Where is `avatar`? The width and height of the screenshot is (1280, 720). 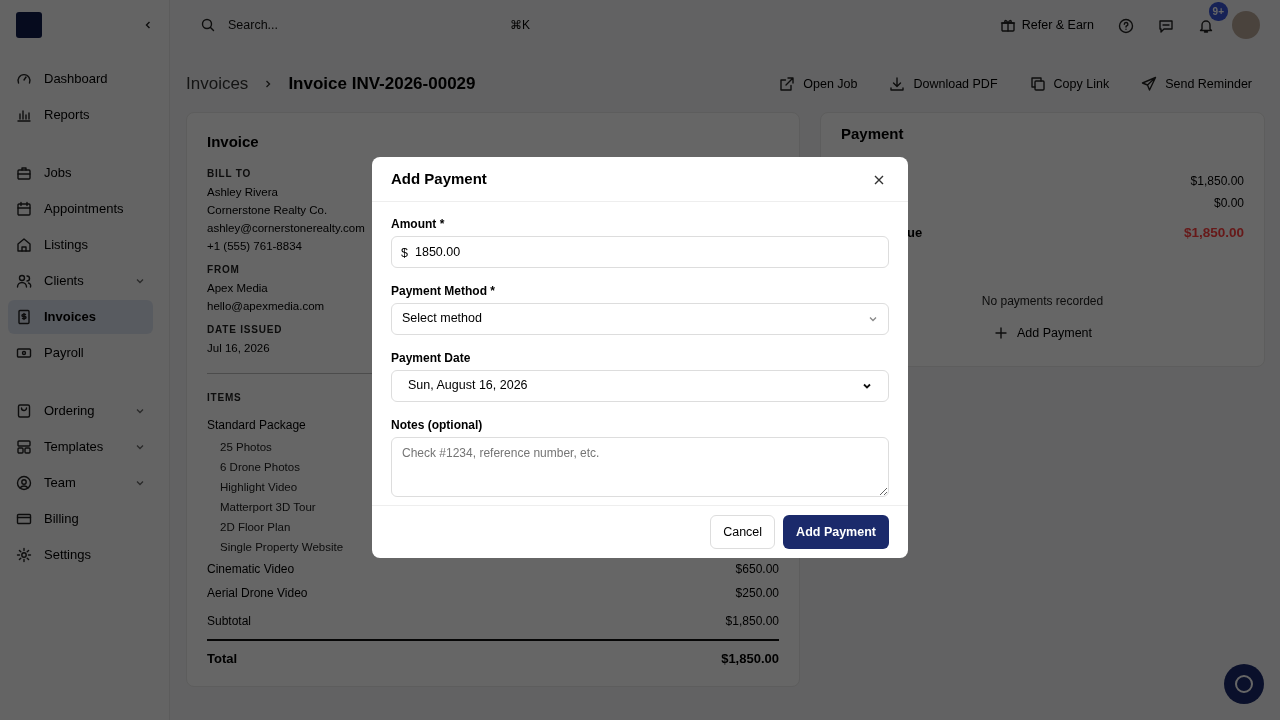
avatar is located at coordinates (1246, 25).